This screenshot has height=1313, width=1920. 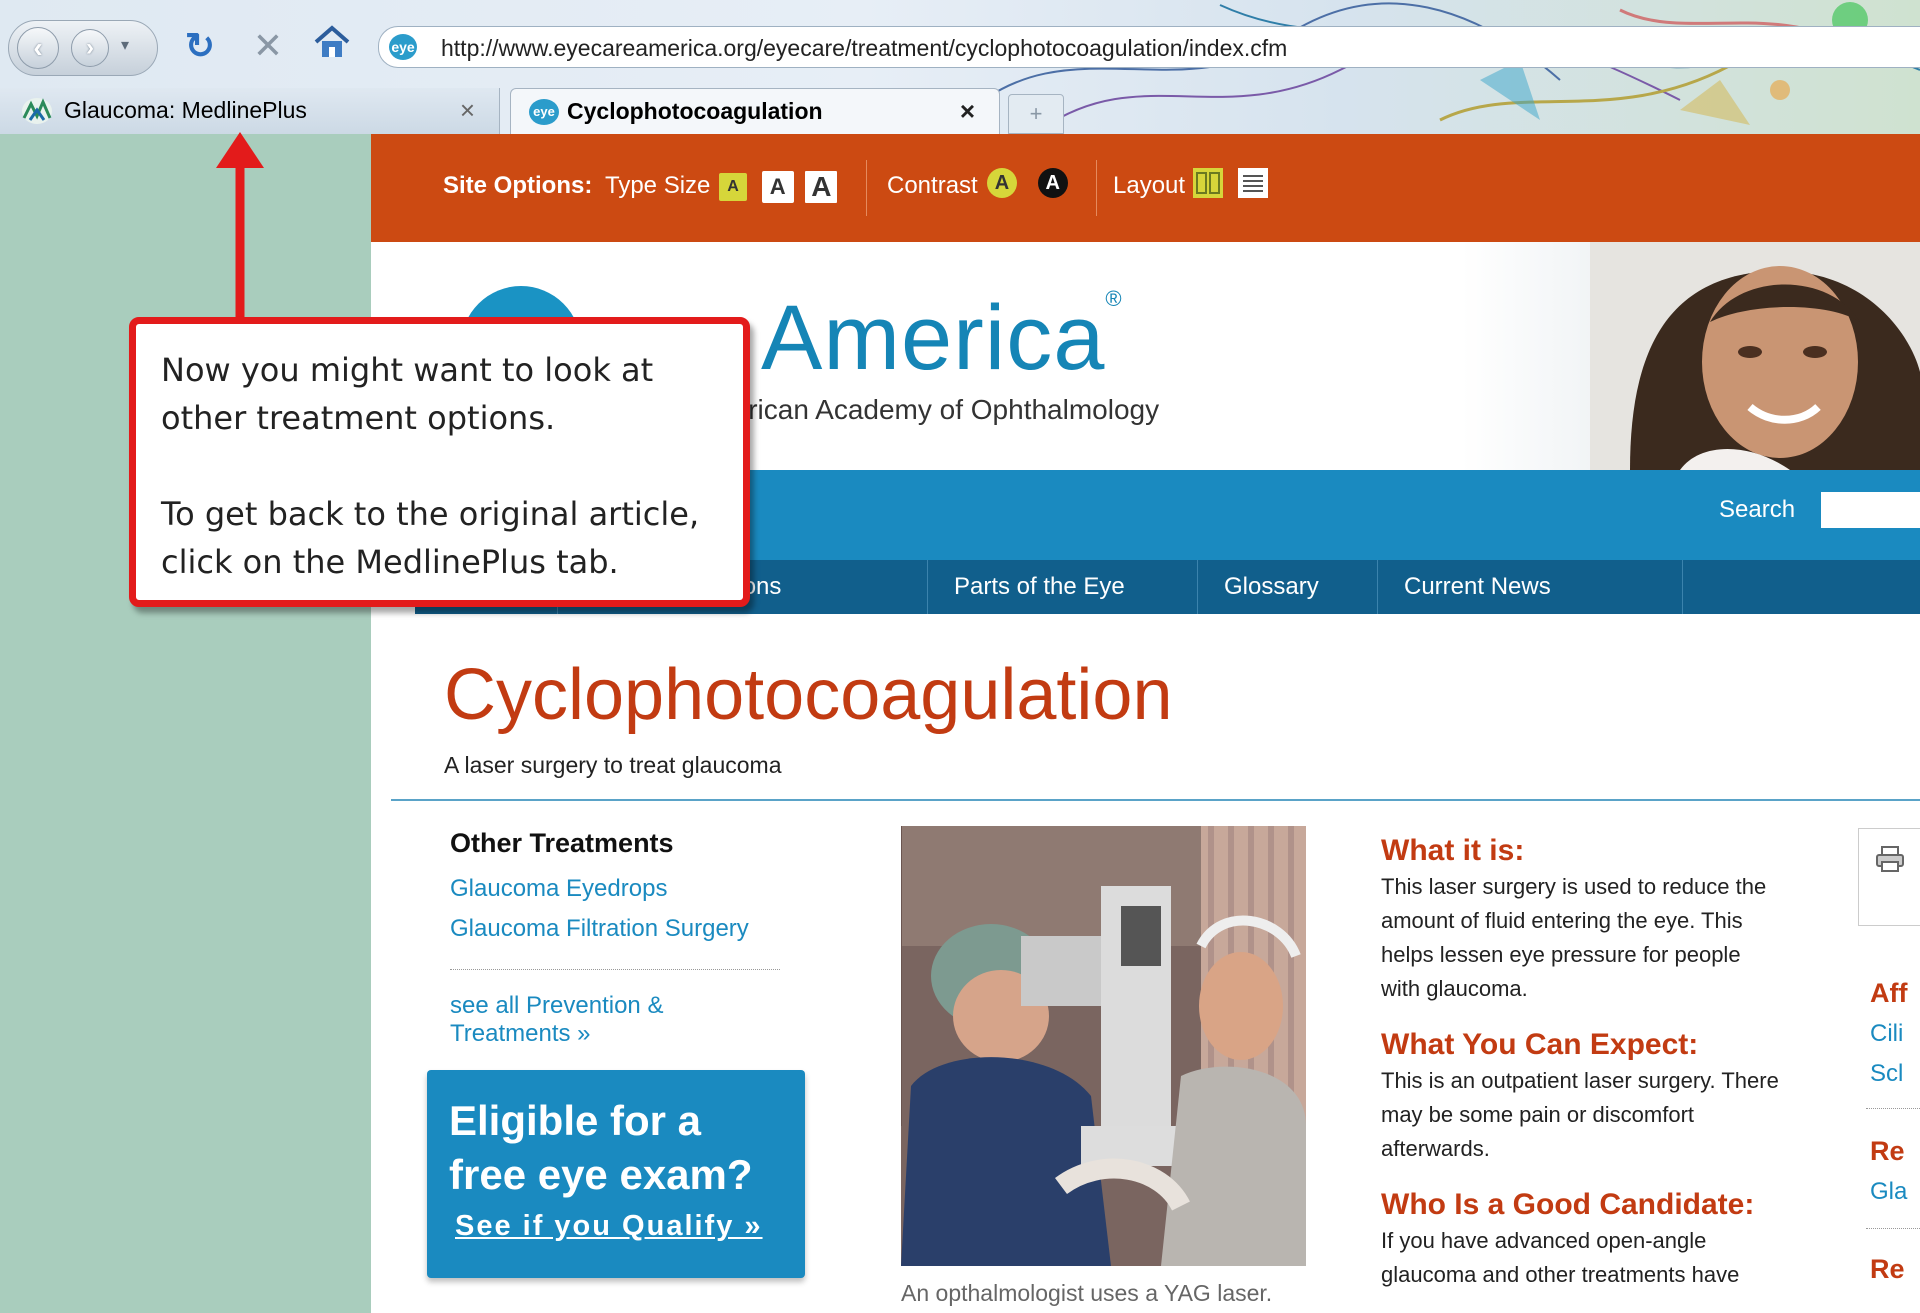 I want to click on right-sidebar: Aff Cili Scl Re Gla Re, so click(x=1889, y=1070).